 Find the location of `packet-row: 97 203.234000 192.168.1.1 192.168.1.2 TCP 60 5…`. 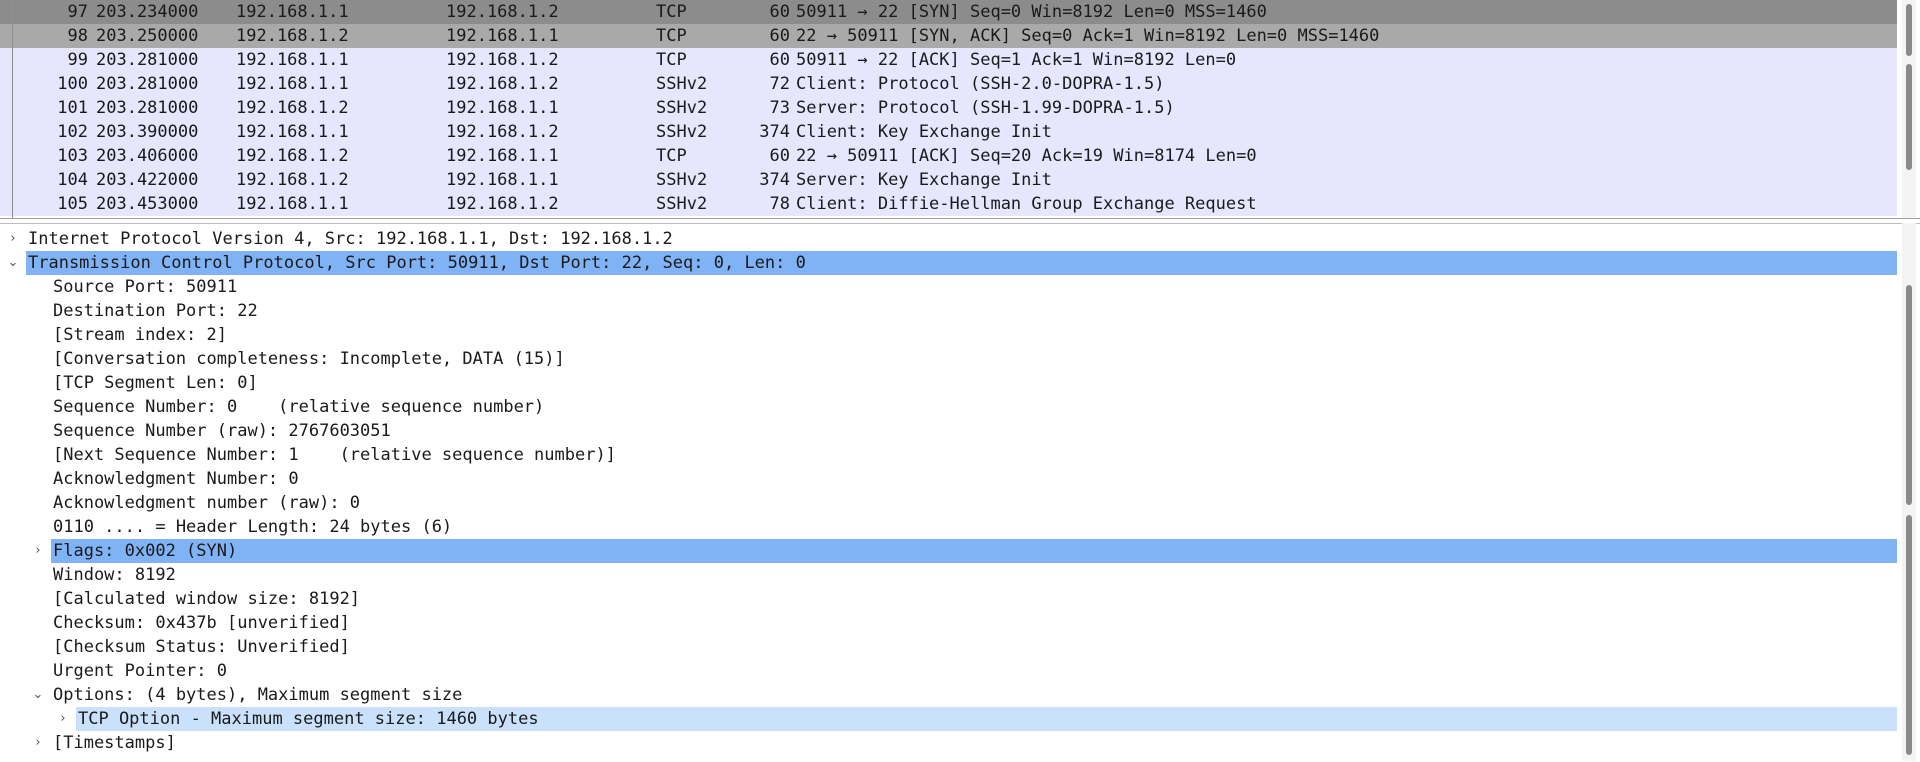

packet-row: 97 203.234000 192.168.1.1 192.168.1.2 TCP 60 5… is located at coordinates (948, 12).